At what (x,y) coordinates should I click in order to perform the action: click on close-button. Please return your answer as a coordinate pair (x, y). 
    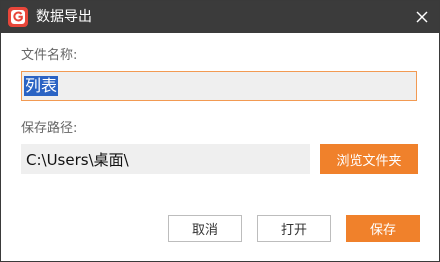
    Looking at the image, I should click on (422, 17).